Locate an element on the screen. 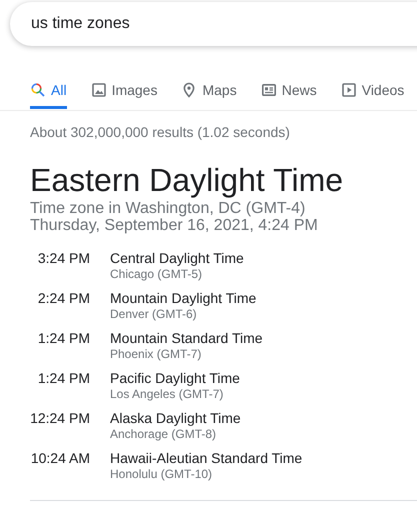 The height and width of the screenshot is (527, 417). tab: News is located at coordinates (288, 91).